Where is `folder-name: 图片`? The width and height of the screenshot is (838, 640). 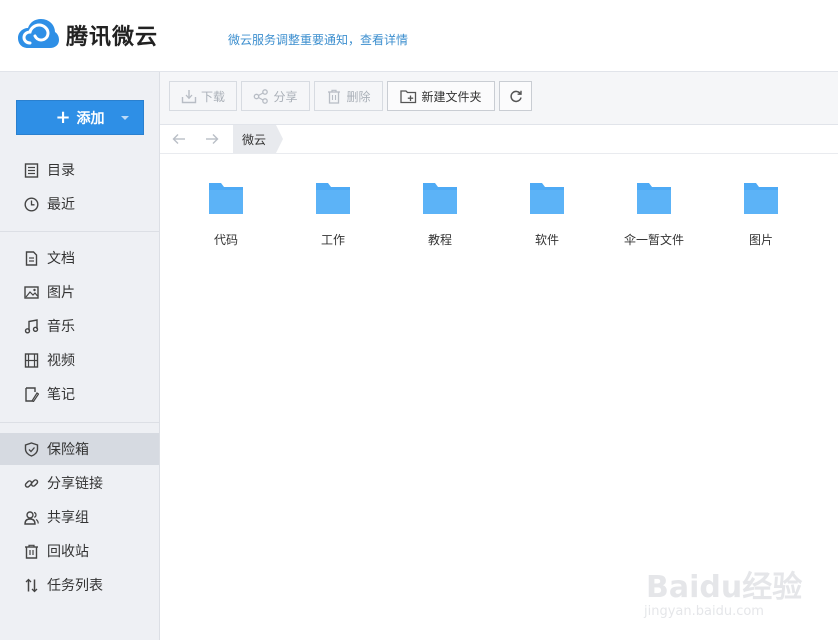
folder-name: 图片 is located at coordinates (760, 240).